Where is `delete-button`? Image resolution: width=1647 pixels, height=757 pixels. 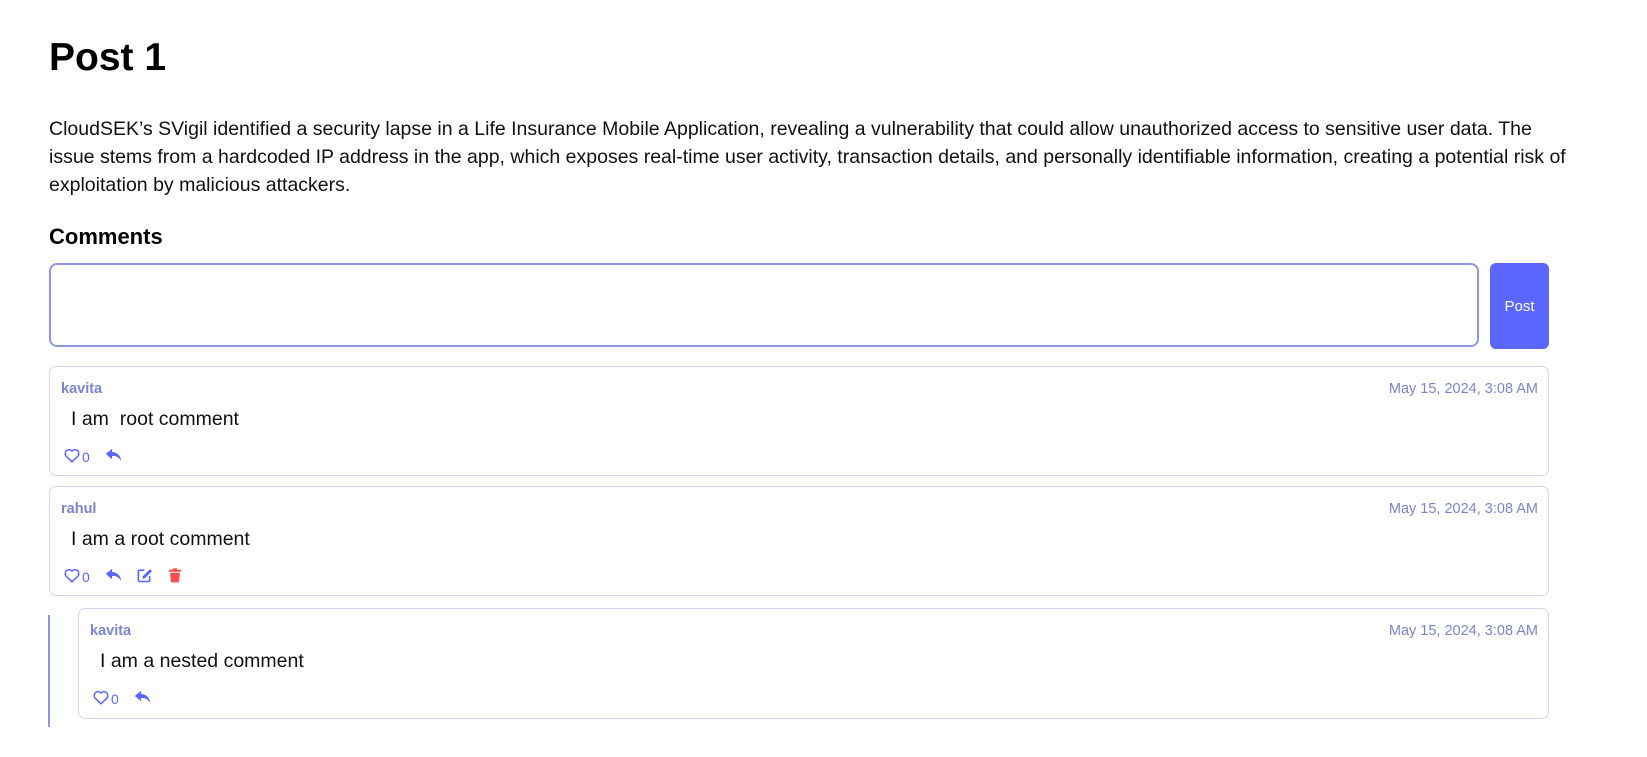
delete-button is located at coordinates (175, 575).